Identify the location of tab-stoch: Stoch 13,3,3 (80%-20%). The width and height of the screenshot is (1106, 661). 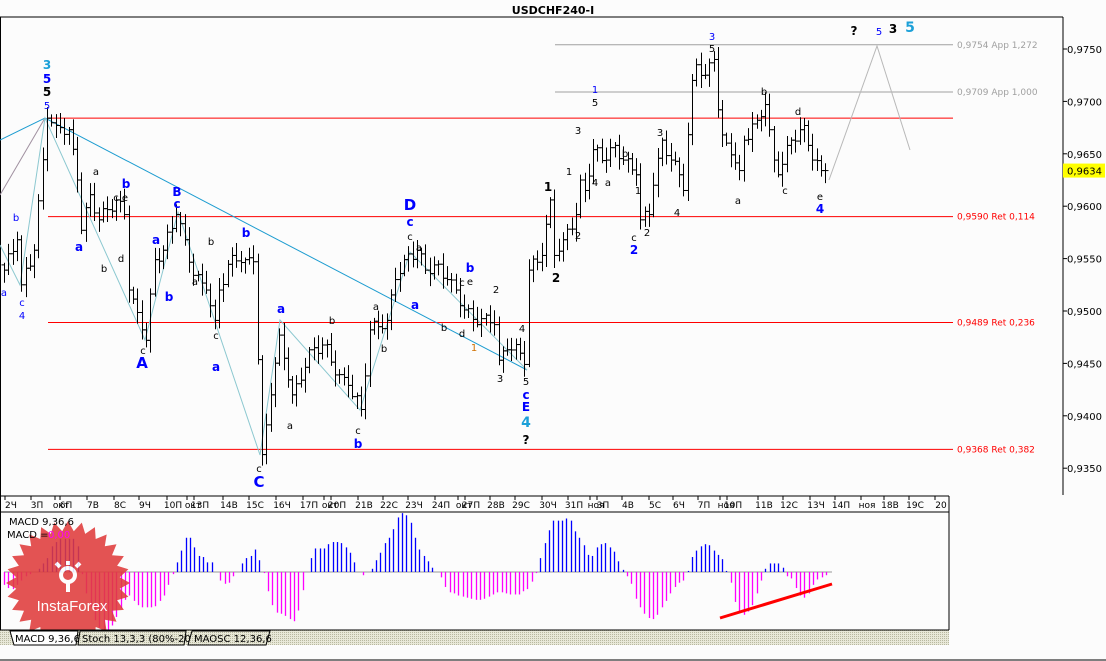
(140, 638).